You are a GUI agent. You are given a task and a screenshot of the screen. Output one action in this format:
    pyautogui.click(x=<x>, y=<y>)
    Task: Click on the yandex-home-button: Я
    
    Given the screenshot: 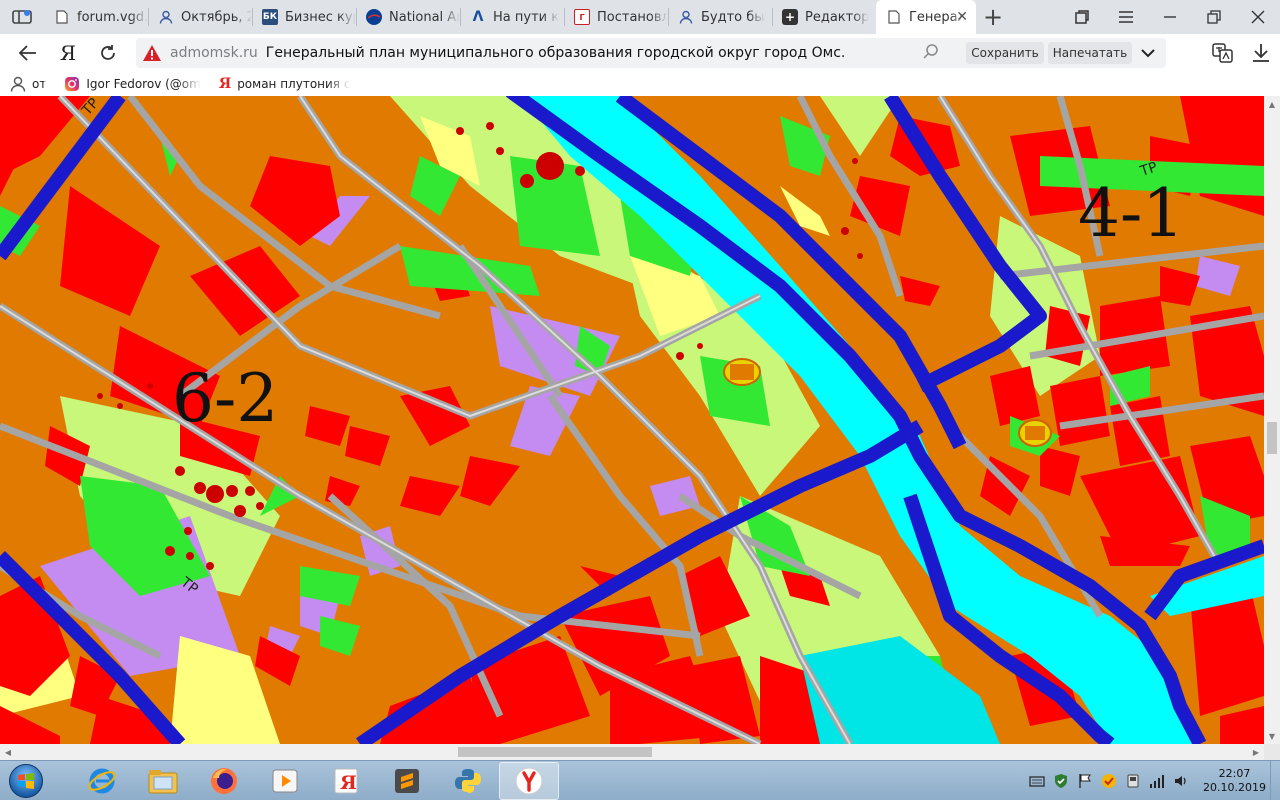 What is the action you would take?
    pyautogui.click(x=68, y=53)
    